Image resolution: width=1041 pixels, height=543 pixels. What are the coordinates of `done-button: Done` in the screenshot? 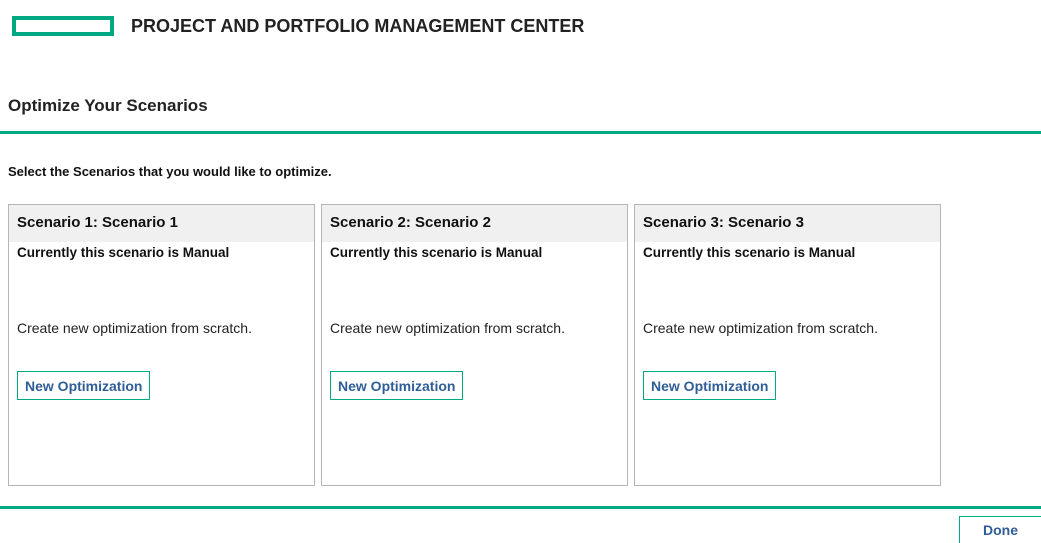 It's located at (1000, 529).